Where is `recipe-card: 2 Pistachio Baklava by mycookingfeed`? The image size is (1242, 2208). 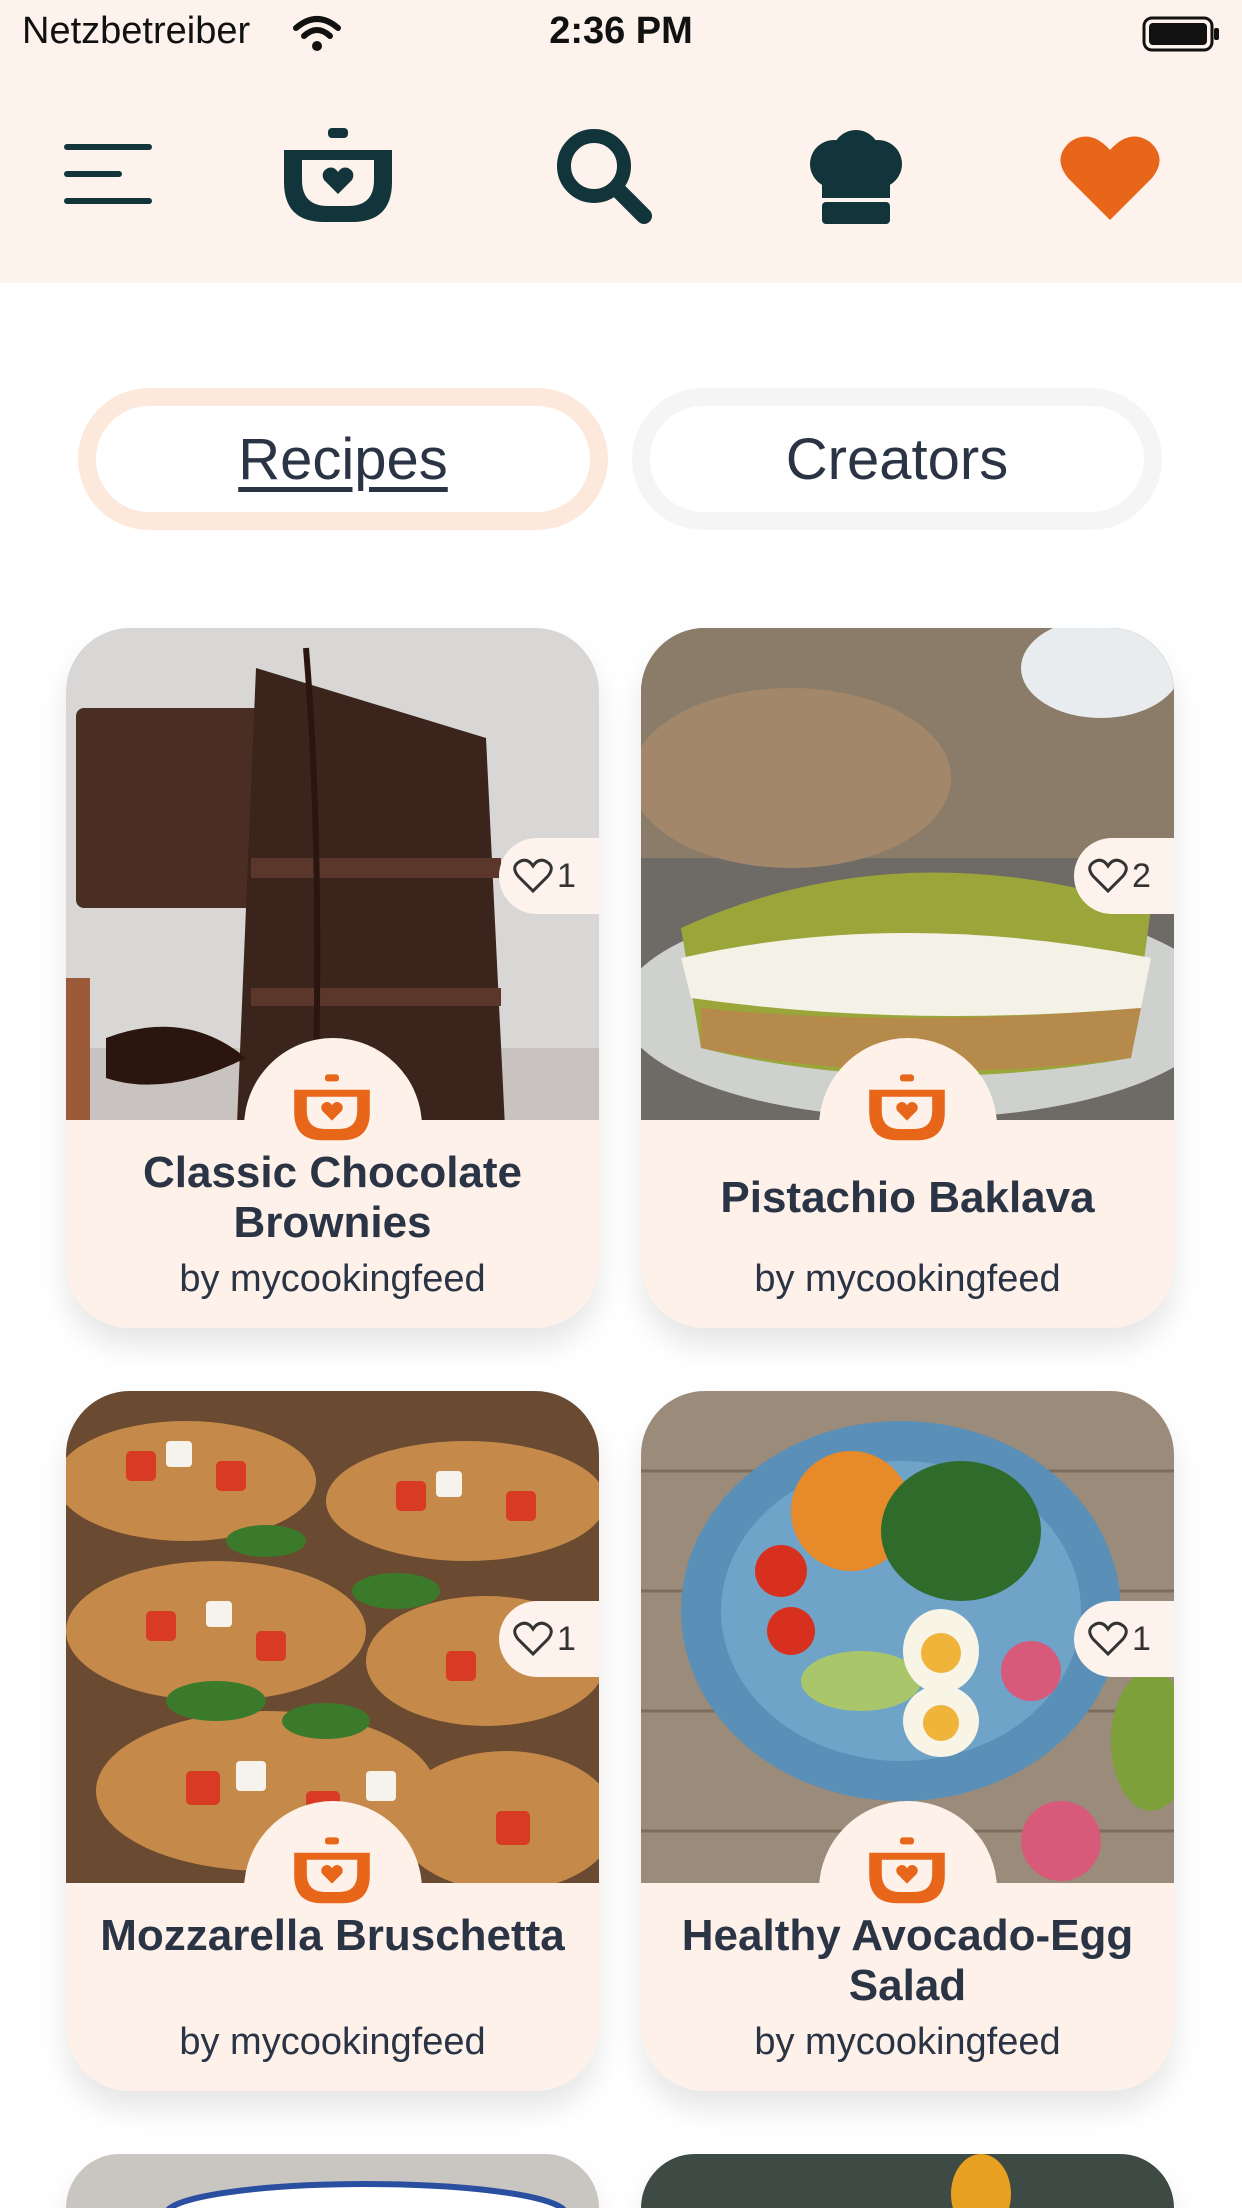
recipe-card: 2 Pistachio Baklava by mycookingfeed is located at coordinates (907, 978).